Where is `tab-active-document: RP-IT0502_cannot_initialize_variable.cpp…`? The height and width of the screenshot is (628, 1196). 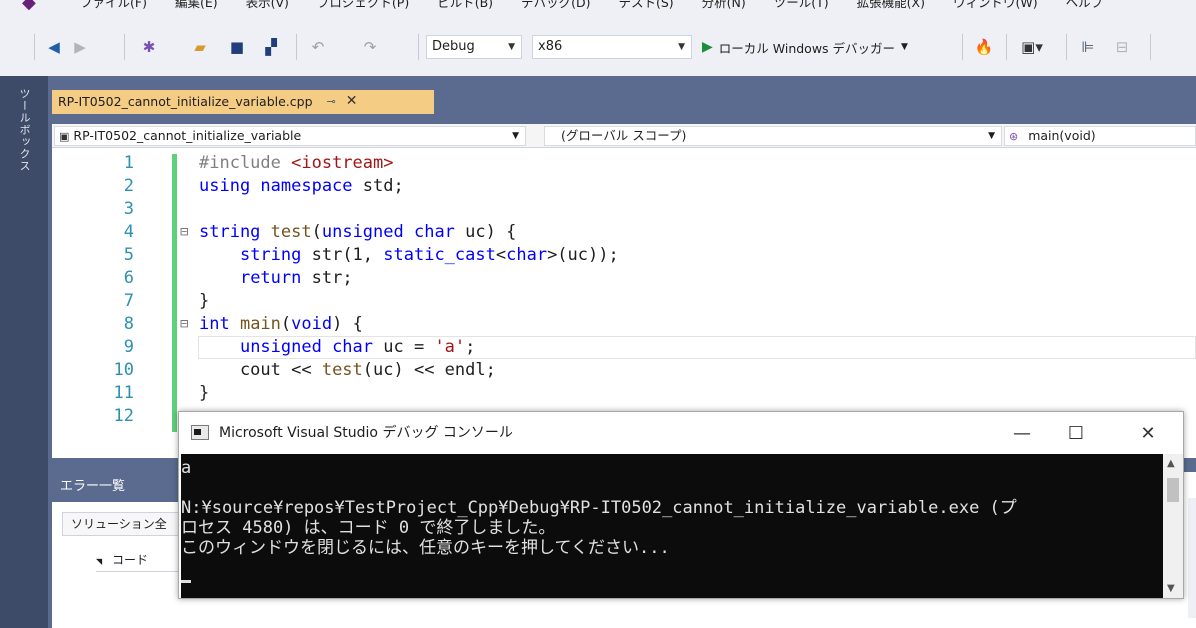
tab-active-document: RP-IT0502_cannot_initialize_variable.cpp… is located at coordinates (243, 102).